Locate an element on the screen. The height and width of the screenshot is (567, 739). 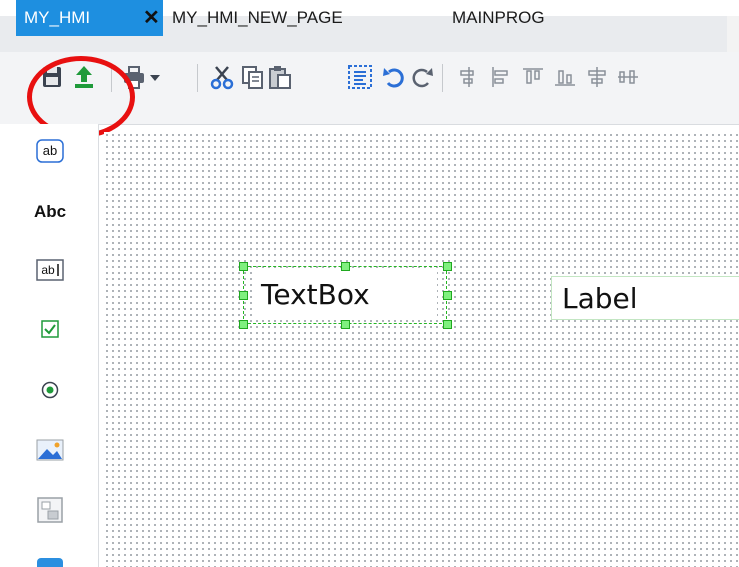
paste-icon is located at coordinates (280, 77).